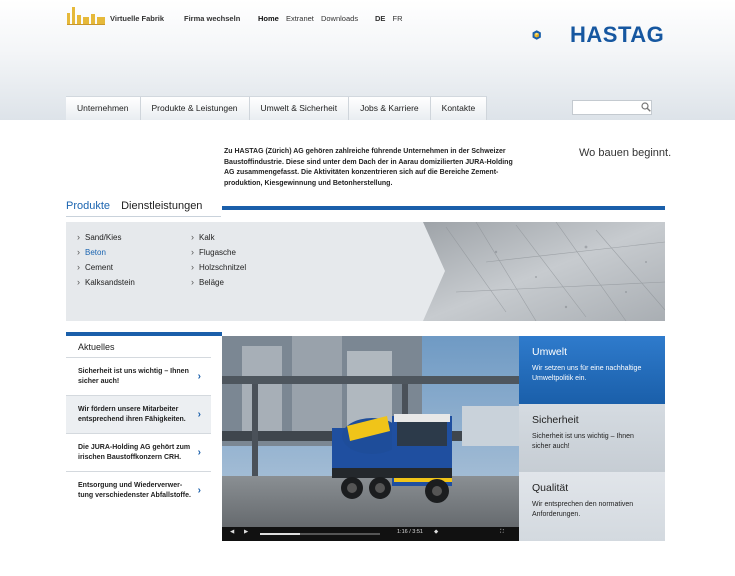 The height and width of the screenshot is (576, 735). I want to click on product-list-col1: Sand/Kies Beton Cement Kalksandstein, so click(106, 260).